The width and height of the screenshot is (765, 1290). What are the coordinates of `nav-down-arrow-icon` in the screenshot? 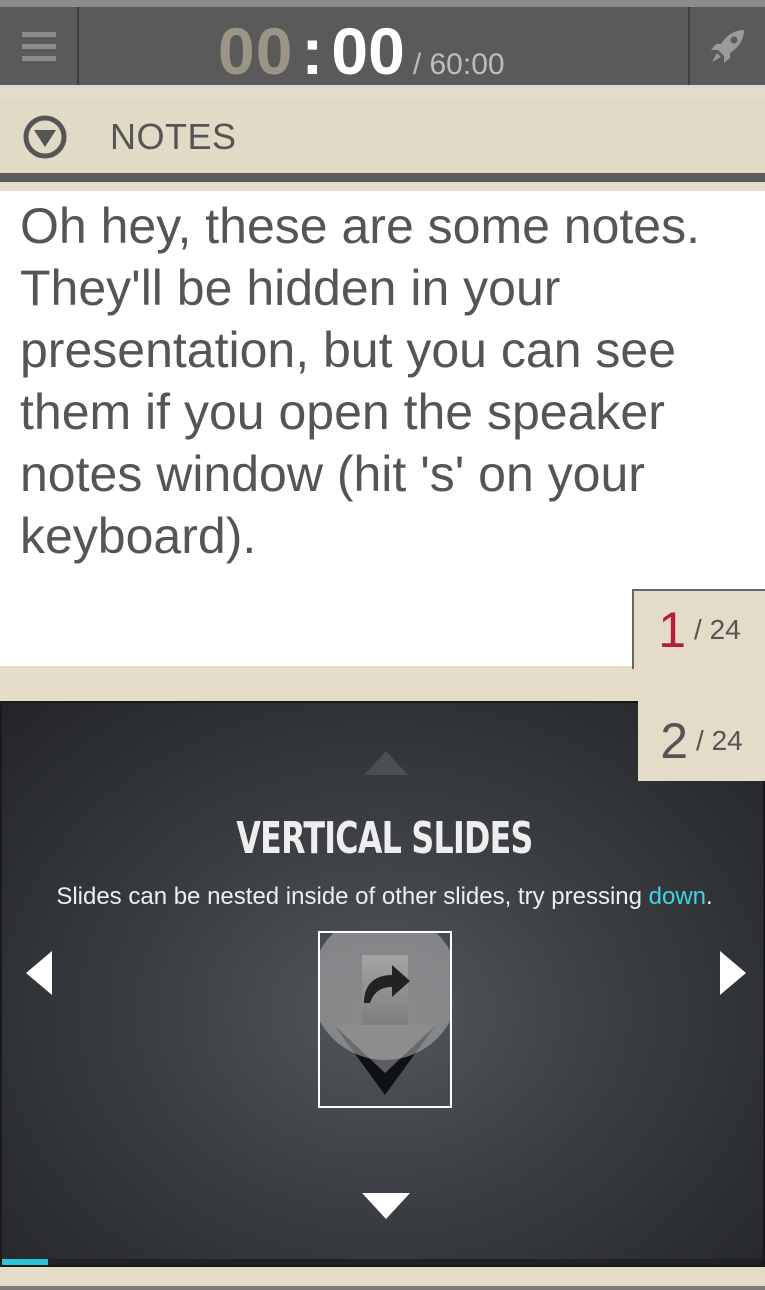 It's located at (386, 1206).